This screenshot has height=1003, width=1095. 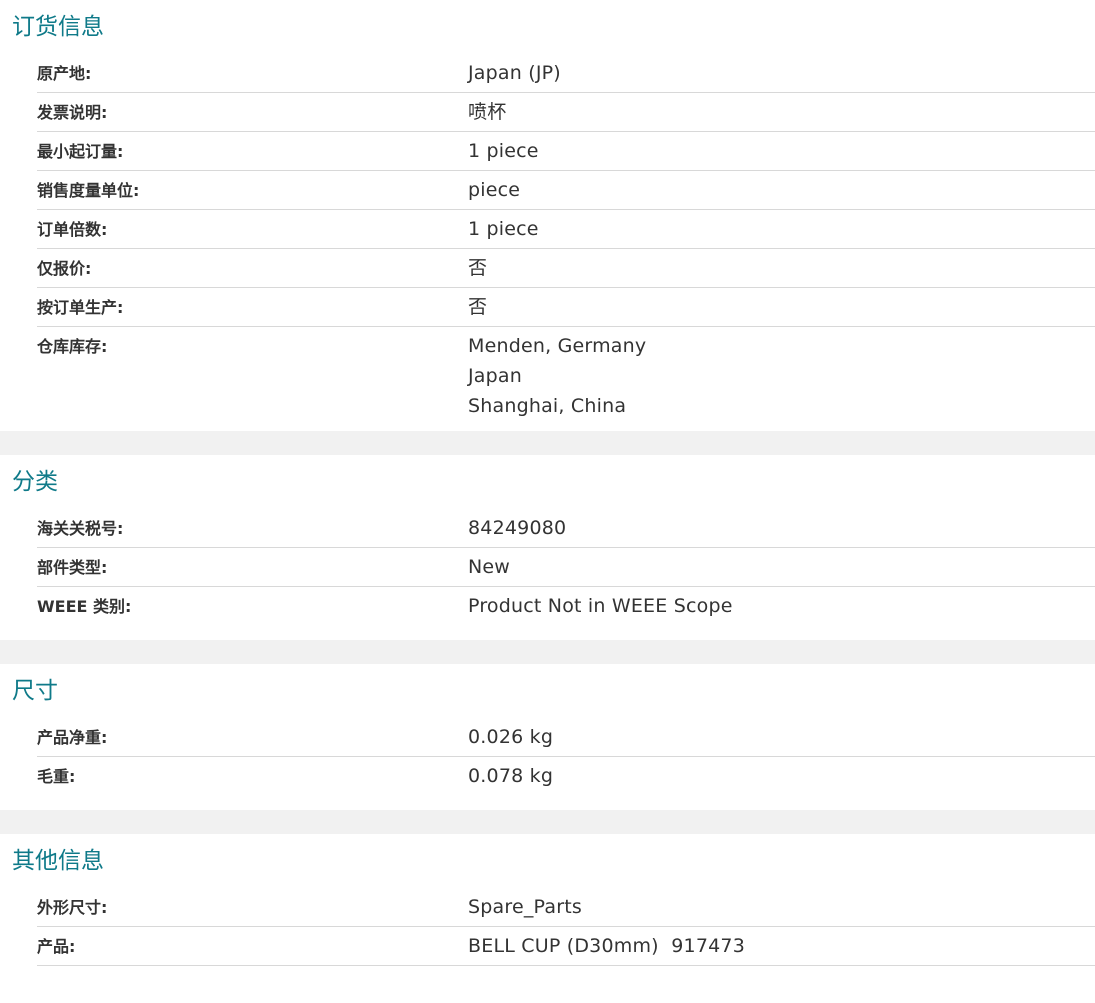 I want to click on row-value: piece, so click(x=494, y=190).